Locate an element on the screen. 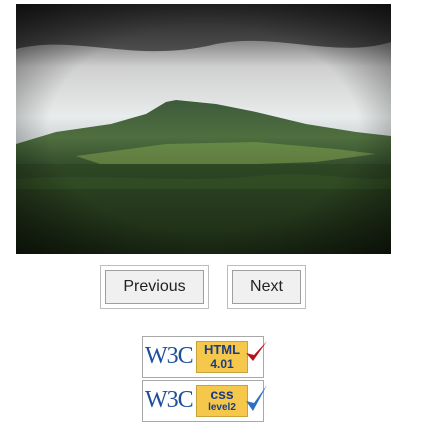 Image resolution: width=432 pixels, height=437 pixels. css-level: level2 is located at coordinates (222, 407).